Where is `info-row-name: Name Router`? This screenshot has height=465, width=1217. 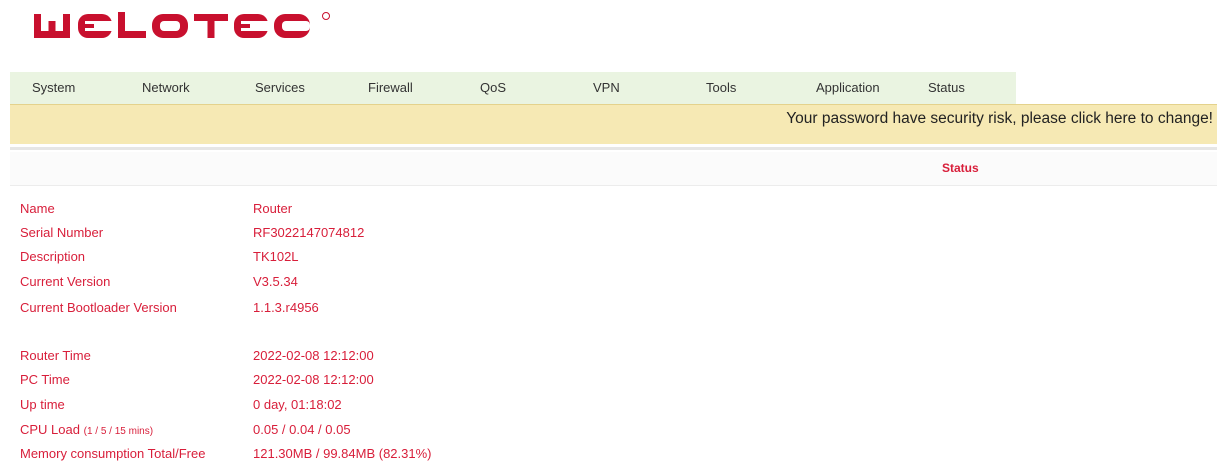
info-row-name: Name Router is located at coordinates (370, 211).